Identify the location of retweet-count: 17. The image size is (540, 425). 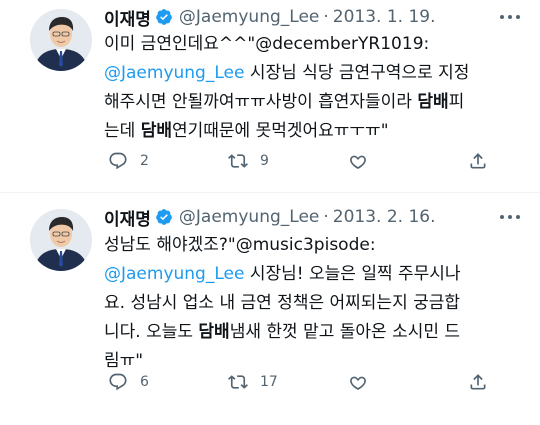
(269, 382).